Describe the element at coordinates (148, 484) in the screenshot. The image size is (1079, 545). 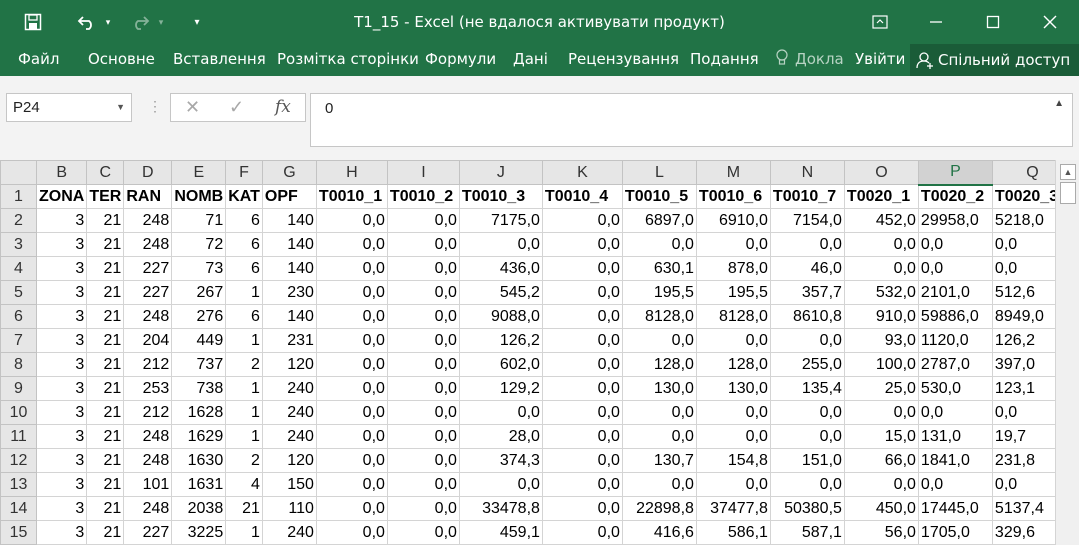
I see `cell: 101` at that location.